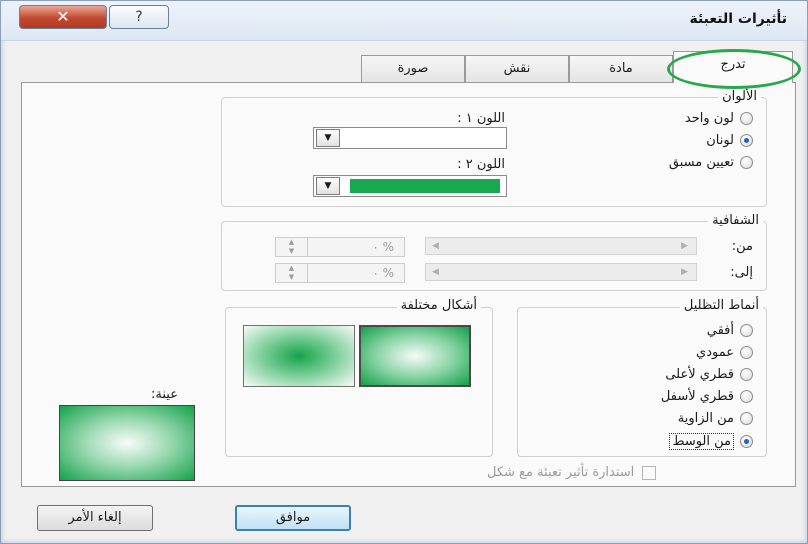 The width and height of the screenshot is (808, 544). I want to click on radio-from-center: من الوسط, so click(711, 441).